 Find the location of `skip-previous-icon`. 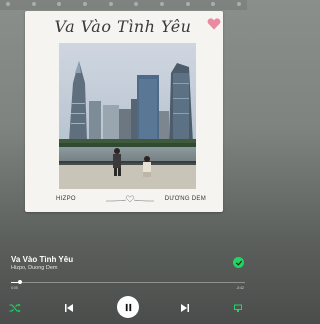

skip-previous-icon is located at coordinates (69, 308).